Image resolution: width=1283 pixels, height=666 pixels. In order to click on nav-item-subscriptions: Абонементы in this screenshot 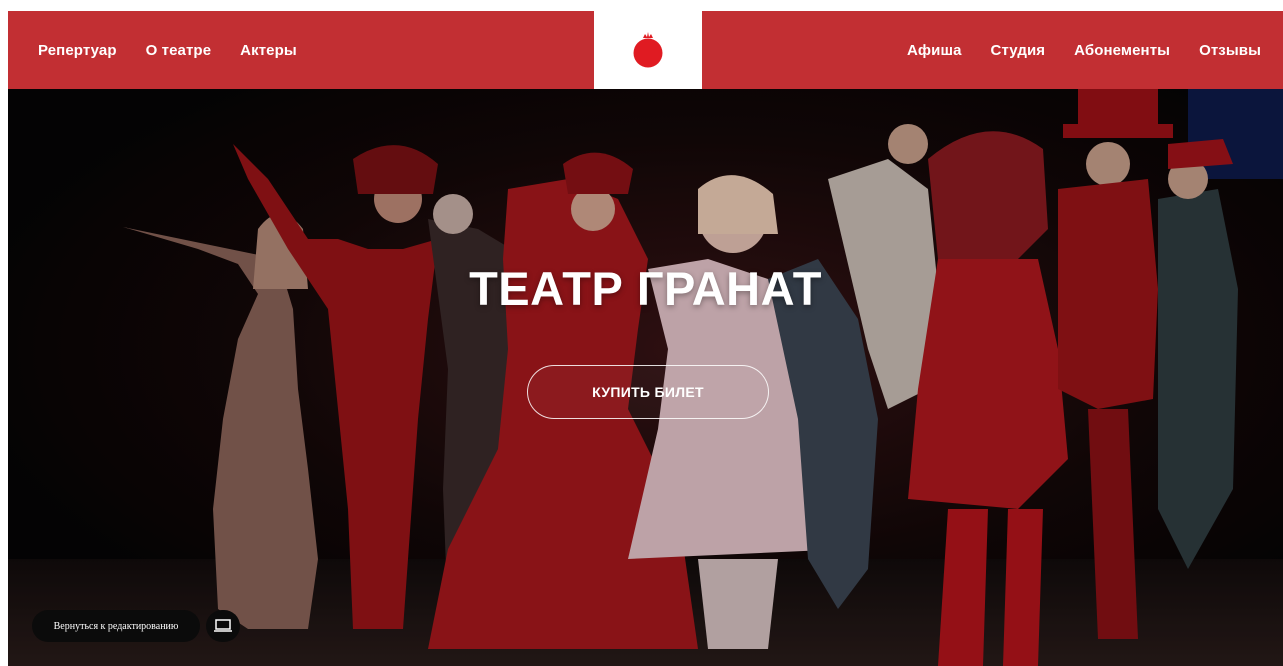, I will do `click(1122, 50)`.